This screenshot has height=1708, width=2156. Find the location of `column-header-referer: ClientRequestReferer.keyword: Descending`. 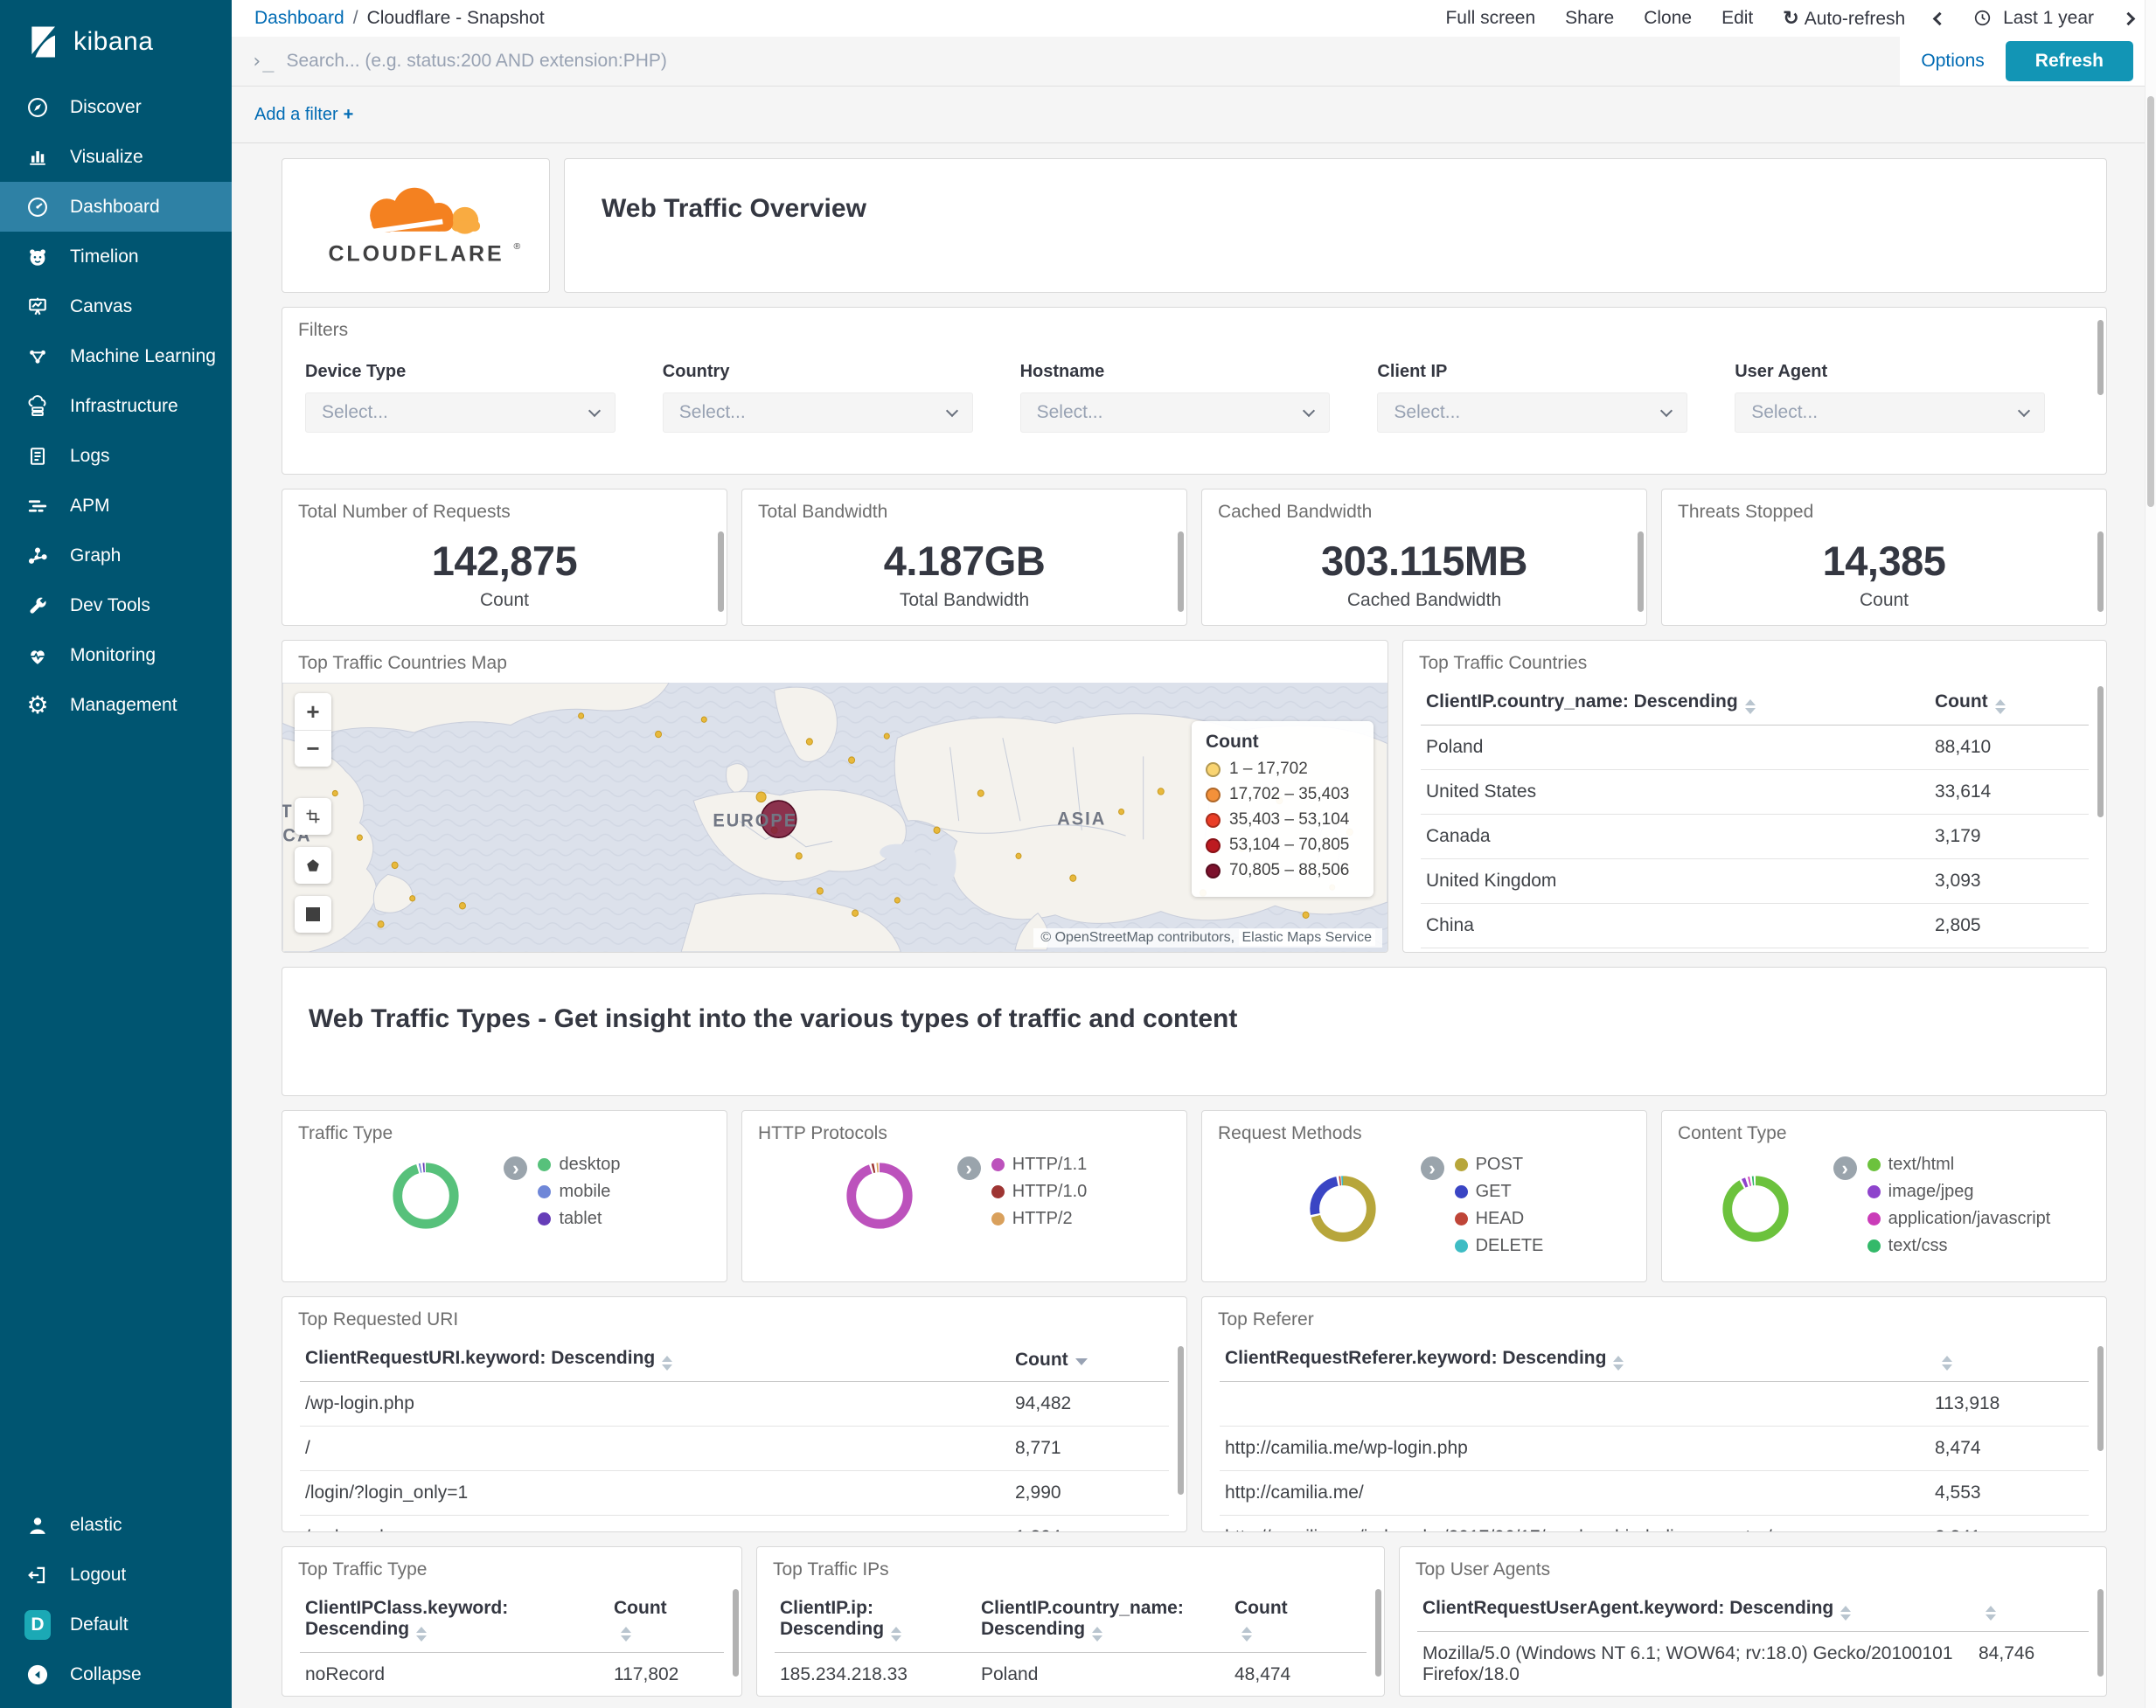

column-header-referer: ClientRequestReferer.keyword: Descending is located at coordinates (1580, 1359).